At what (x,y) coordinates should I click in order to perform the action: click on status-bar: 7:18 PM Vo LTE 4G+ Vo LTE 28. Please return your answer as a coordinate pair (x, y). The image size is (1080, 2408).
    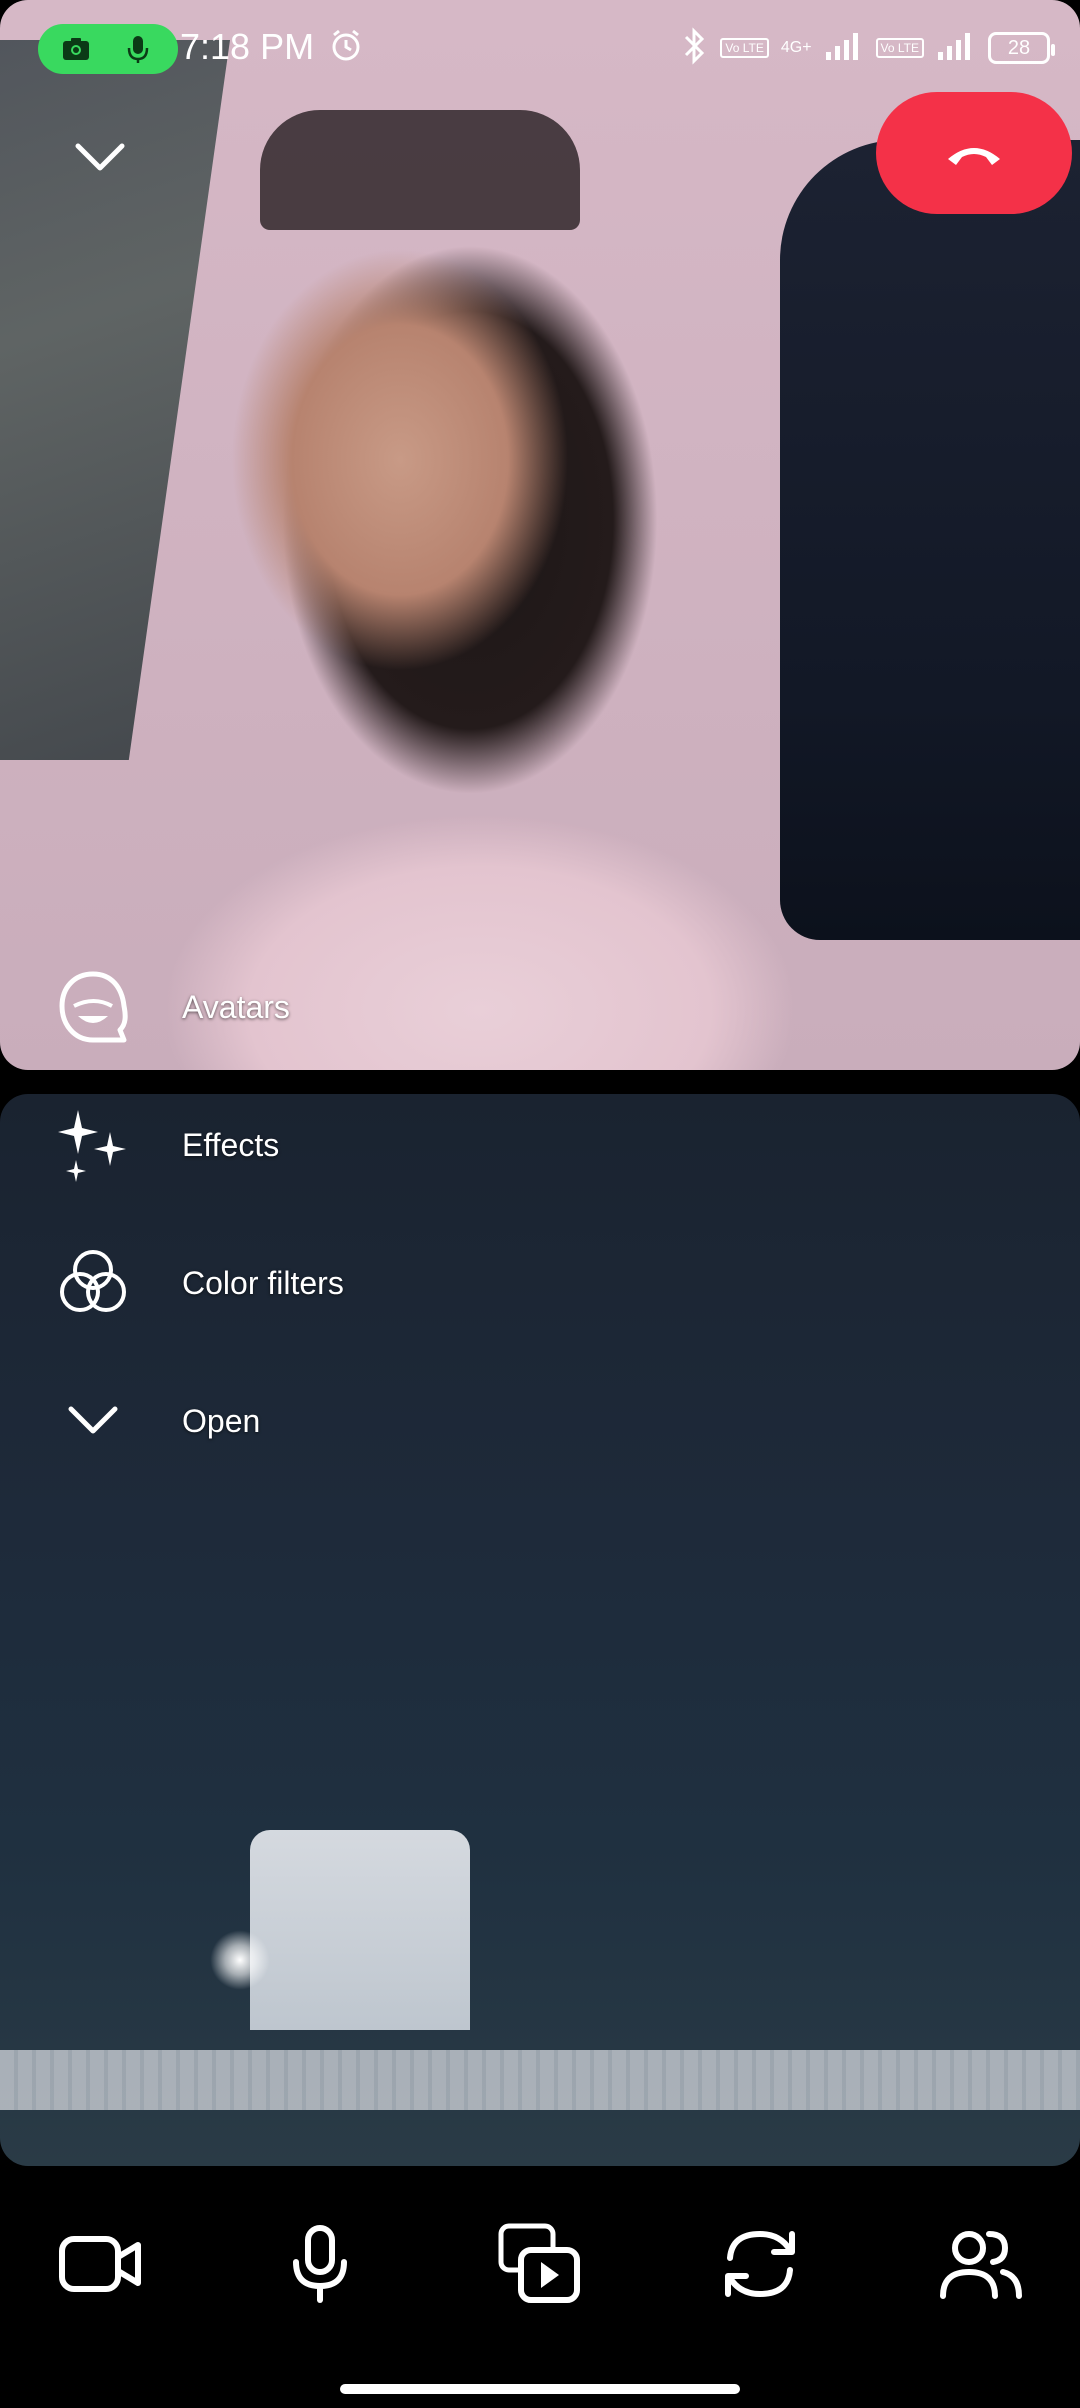
    Looking at the image, I should click on (540, 50).